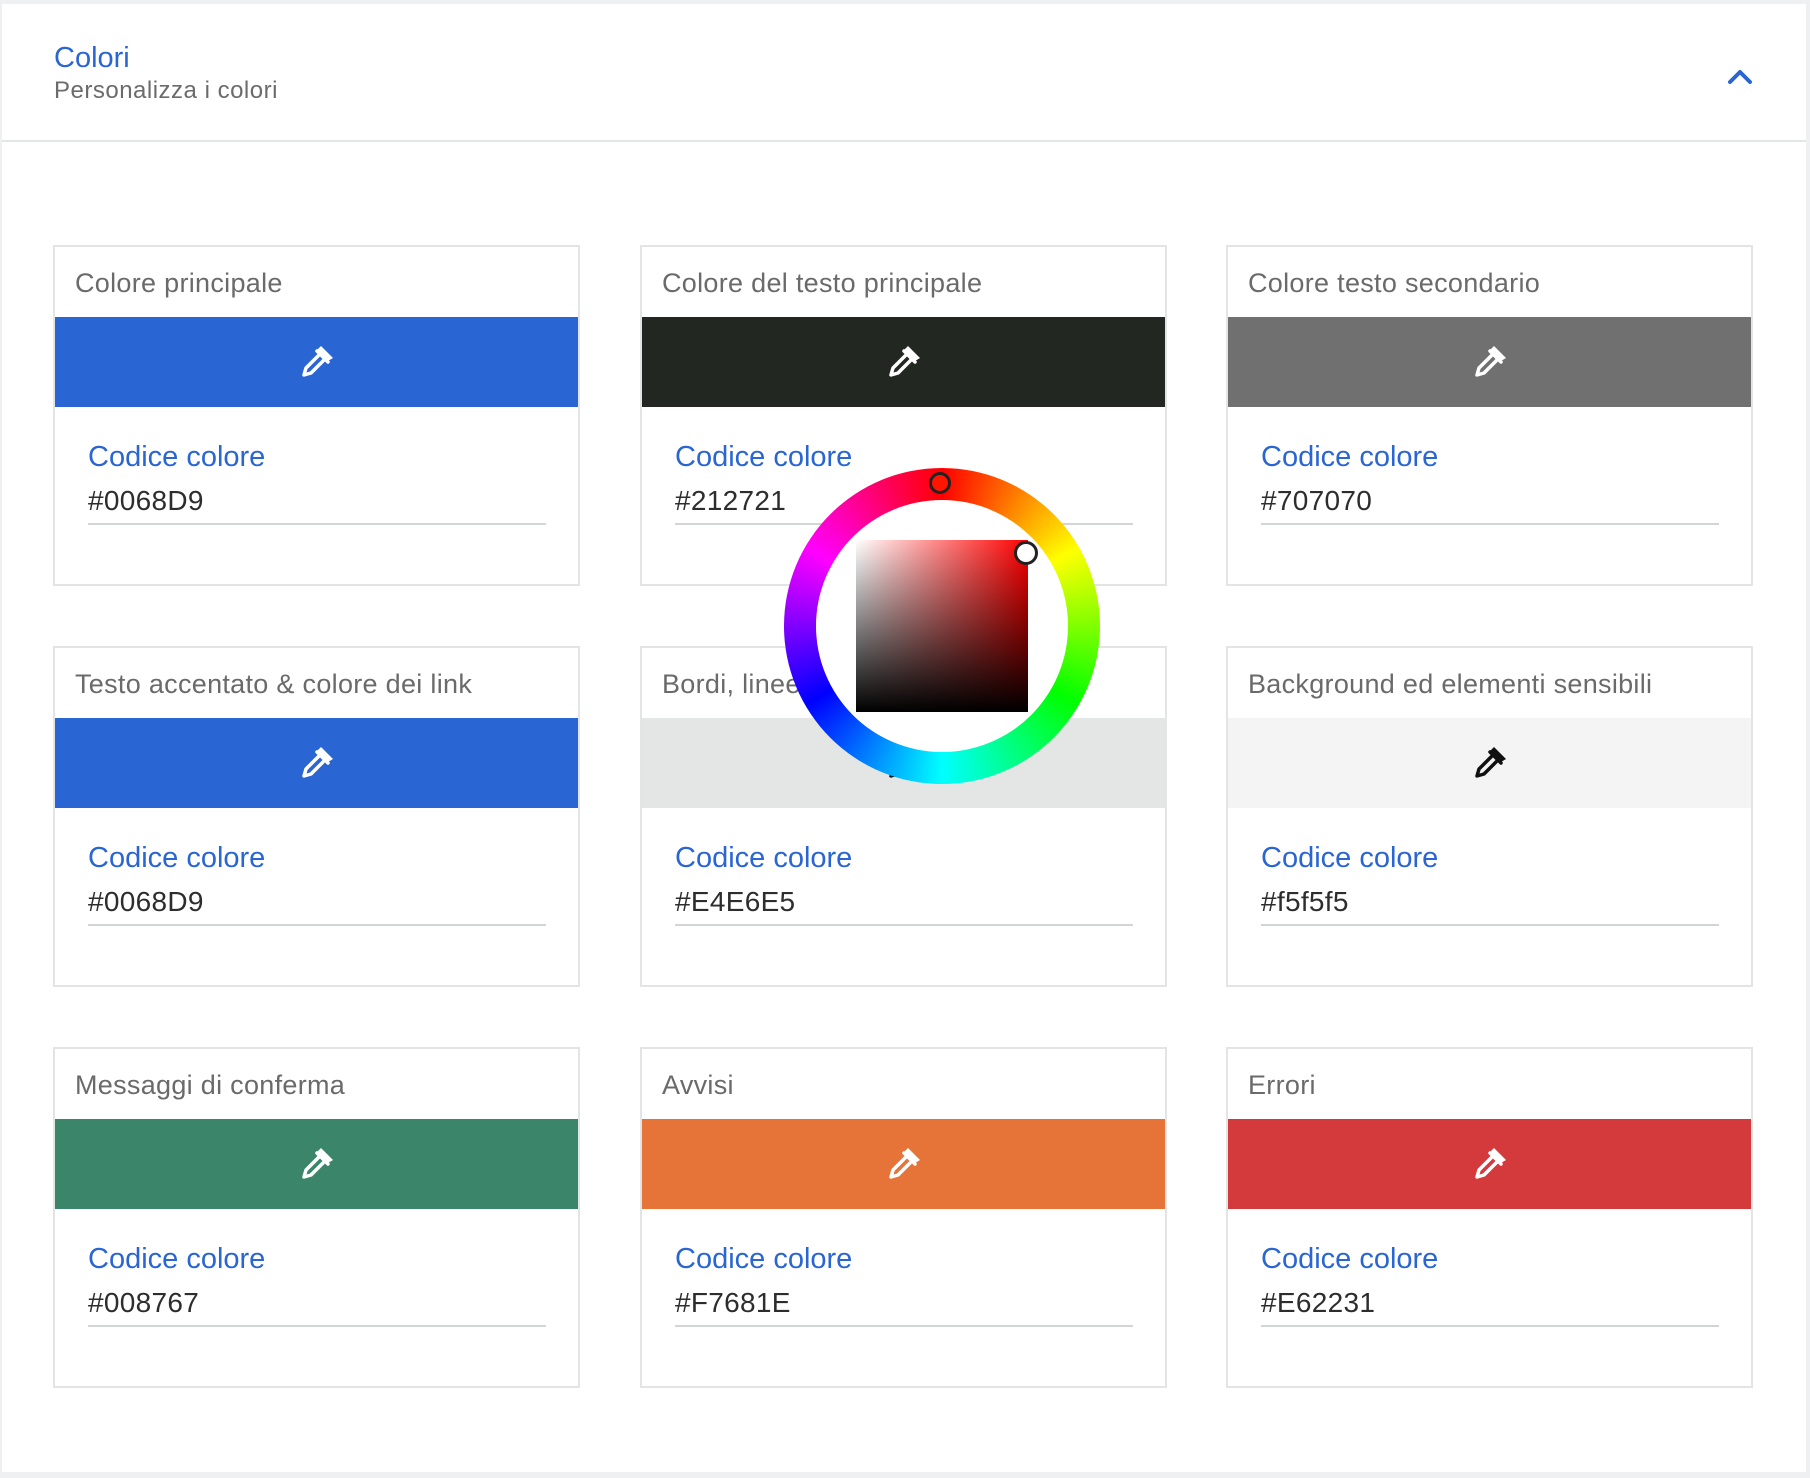 The height and width of the screenshot is (1478, 1810). What do you see at coordinates (1489, 1217) in the screenshot?
I see `color-card: Errori Codice colore` at bounding box center [1489, 1217].